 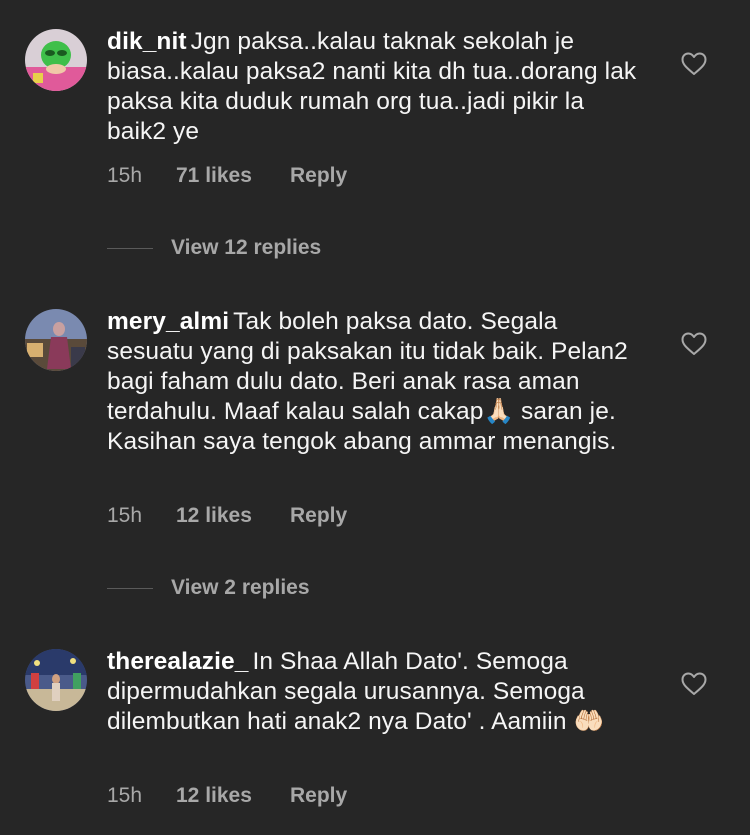 I want to click on view-replies-button: View 2 replies, so click(x=208, y=588).